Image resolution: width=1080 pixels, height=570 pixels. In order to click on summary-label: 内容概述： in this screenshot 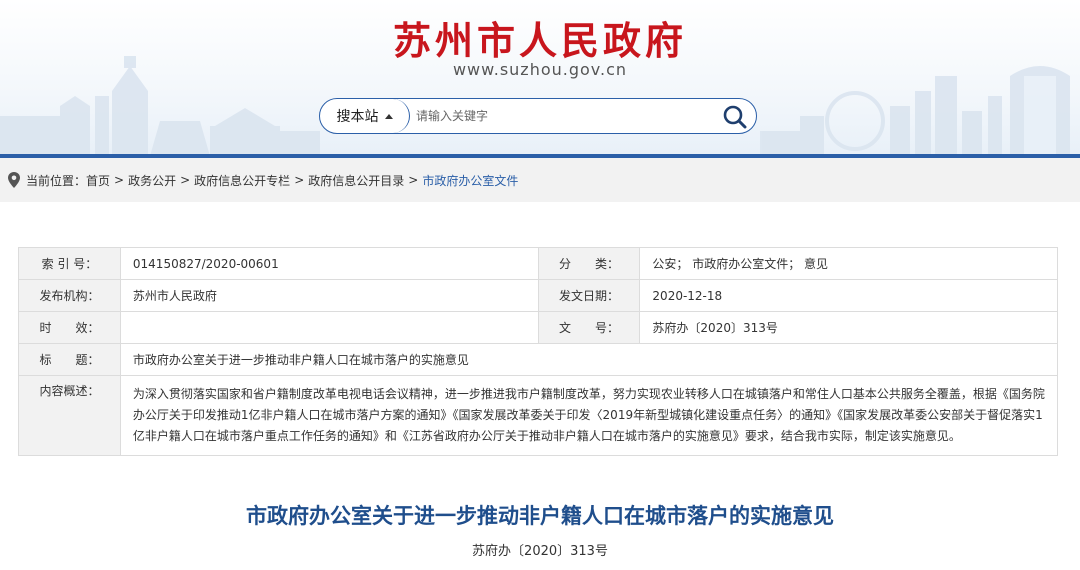, I will do `click(69, 415)`.